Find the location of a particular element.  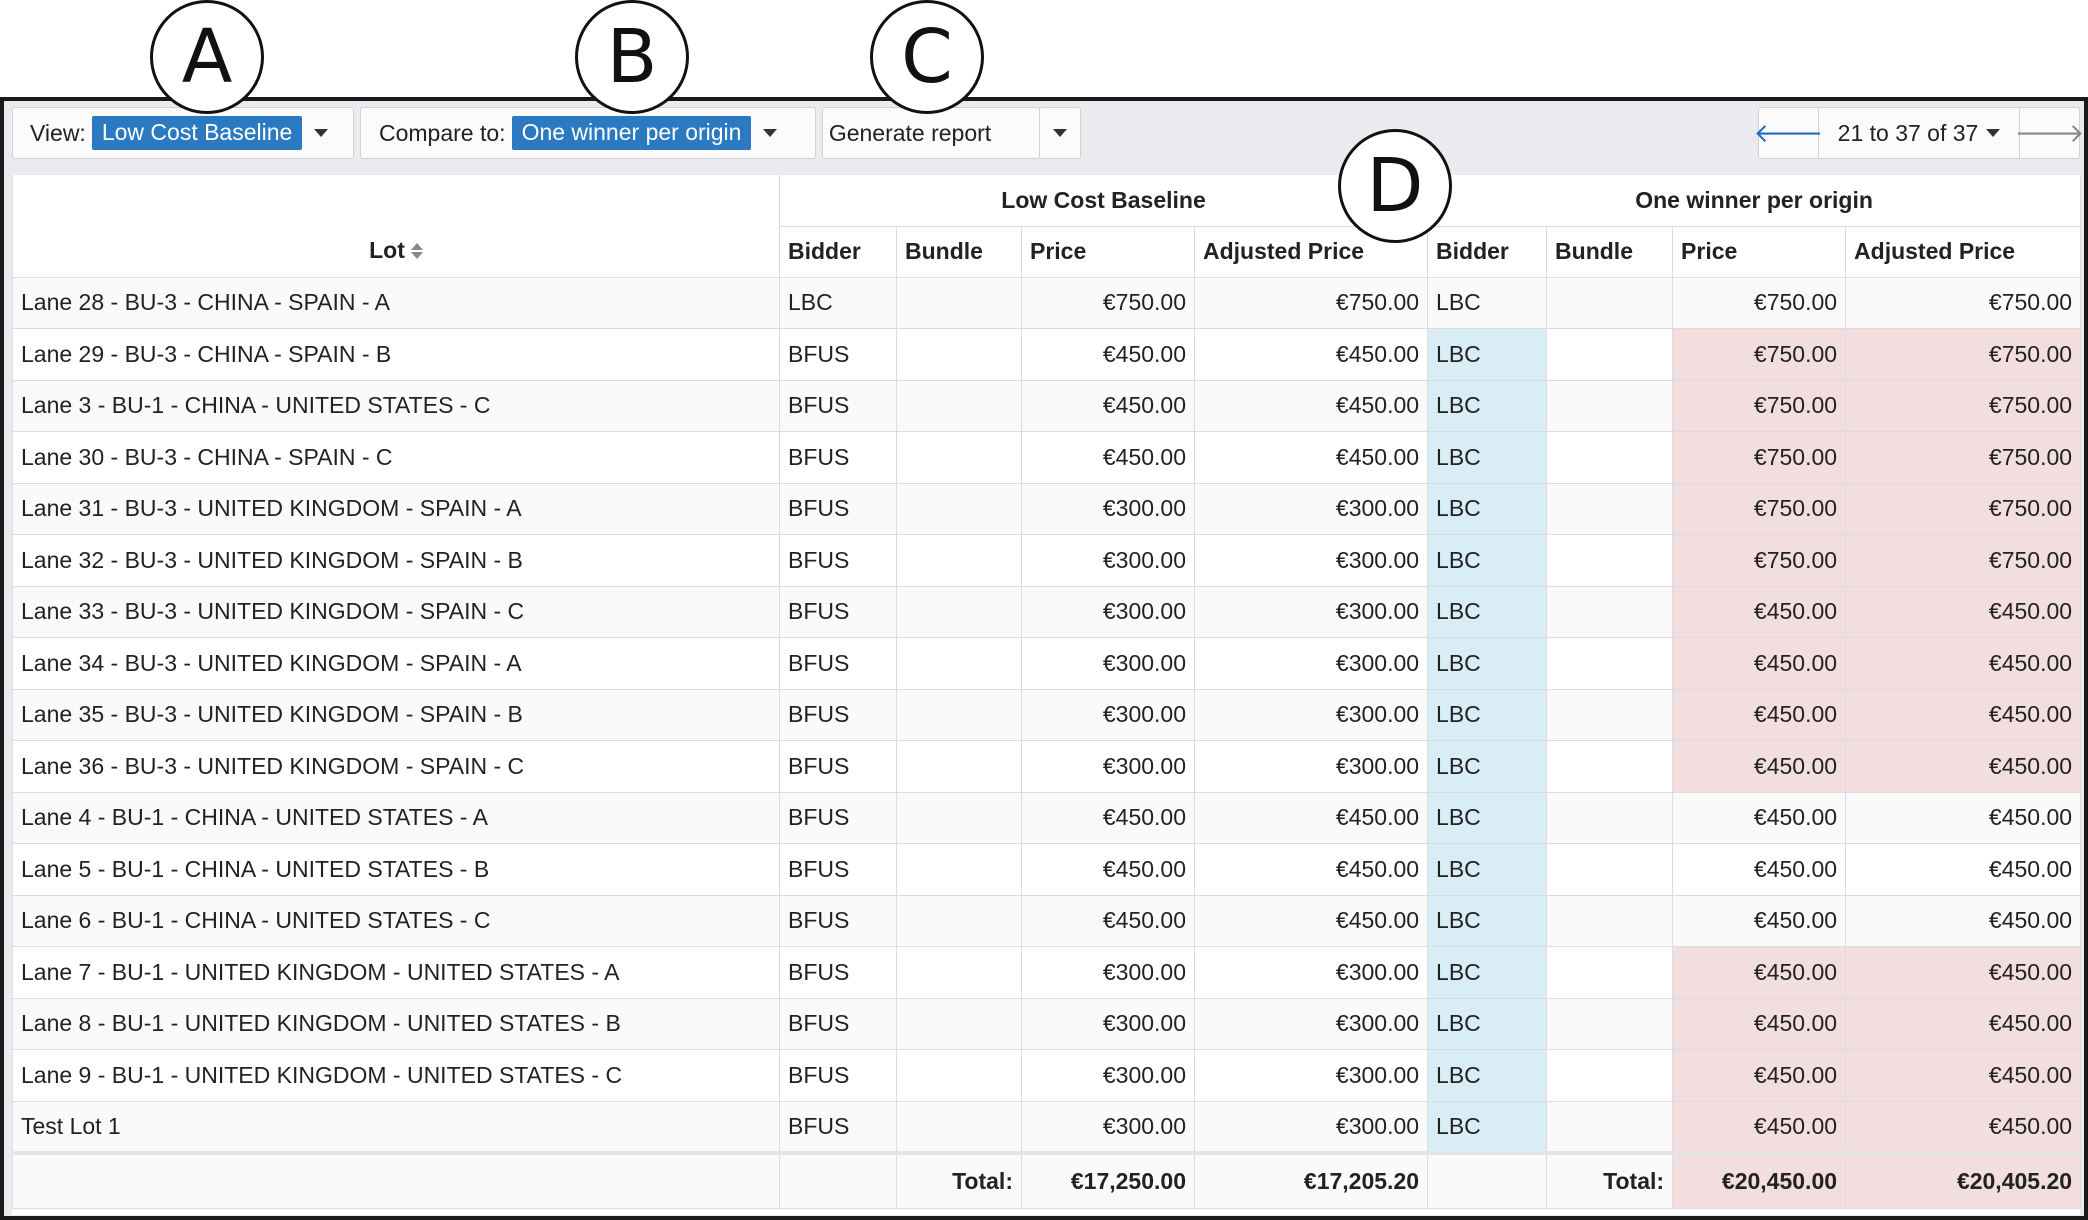

generate-report-button: Generate report is located at coordinates (931, 133).